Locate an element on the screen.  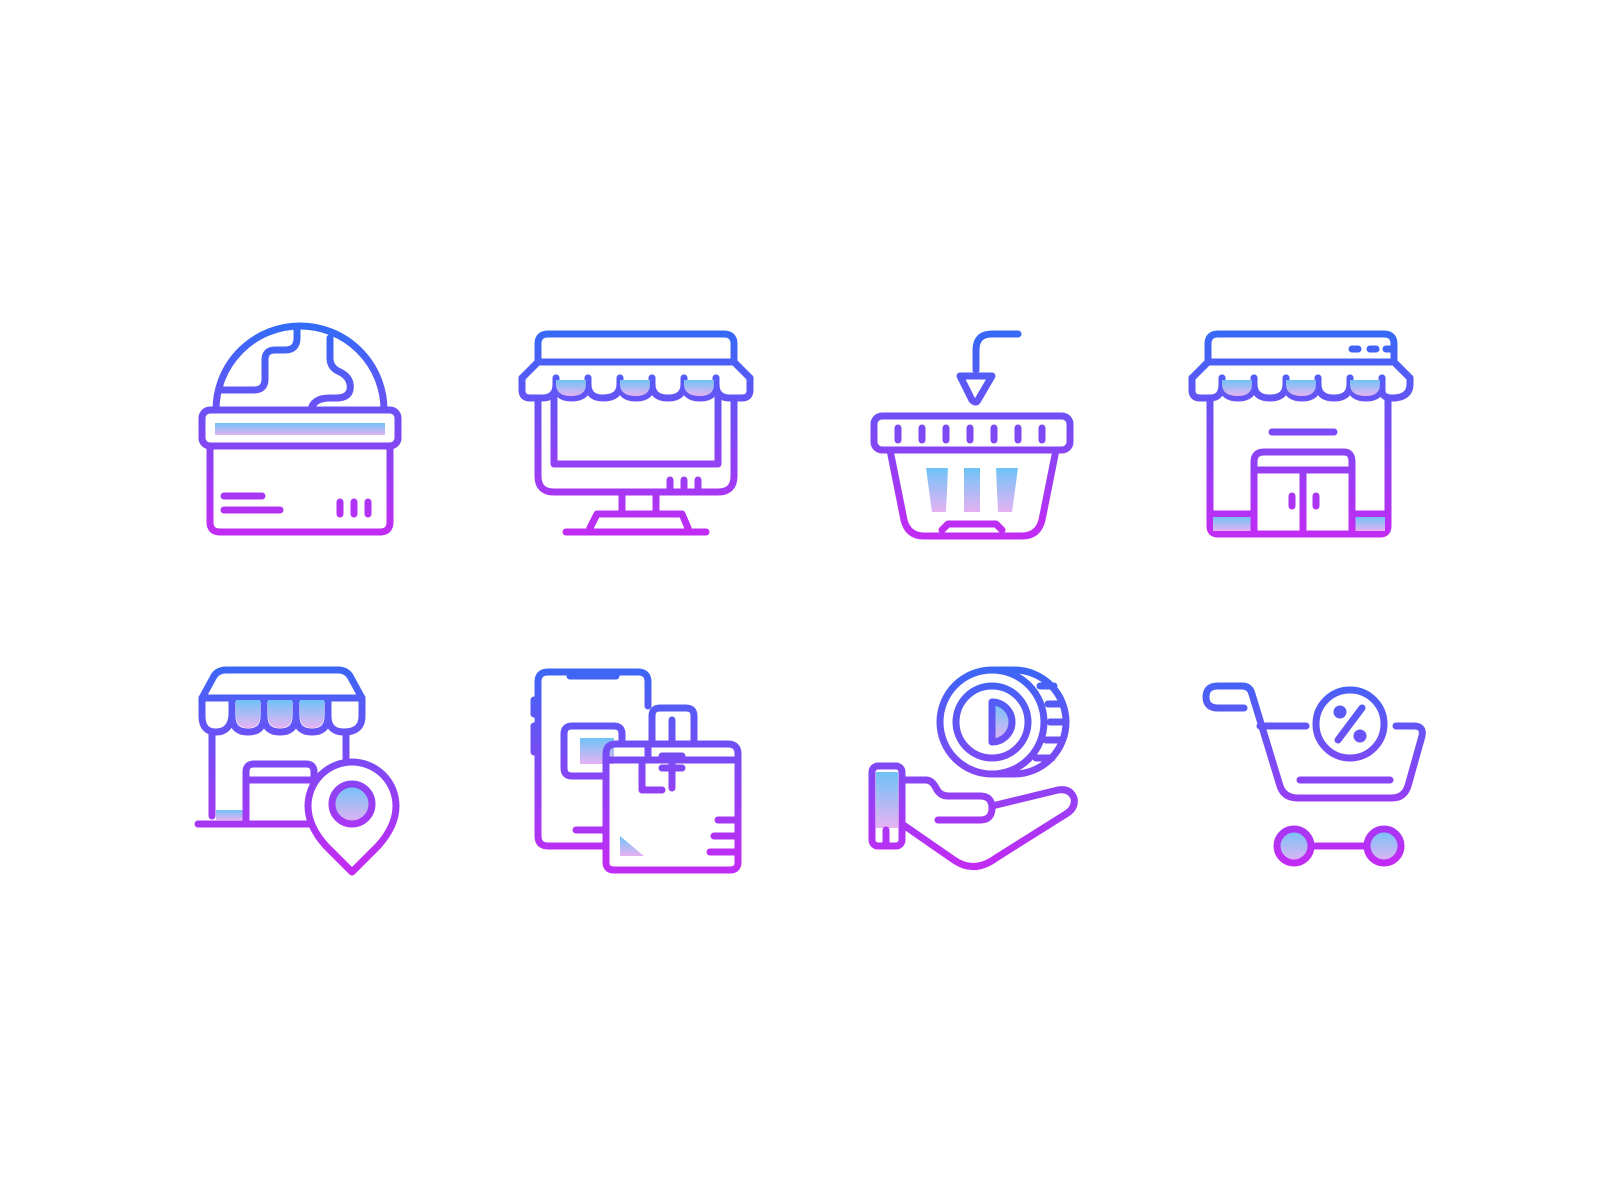
coin-payment-hand-icon is located at coordinates (973, 768).